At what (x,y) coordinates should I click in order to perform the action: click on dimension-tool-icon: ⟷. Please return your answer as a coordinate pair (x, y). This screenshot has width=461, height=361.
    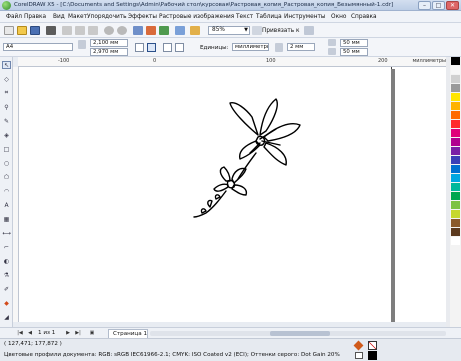
    Looking at the image, I should click on (6, 233).